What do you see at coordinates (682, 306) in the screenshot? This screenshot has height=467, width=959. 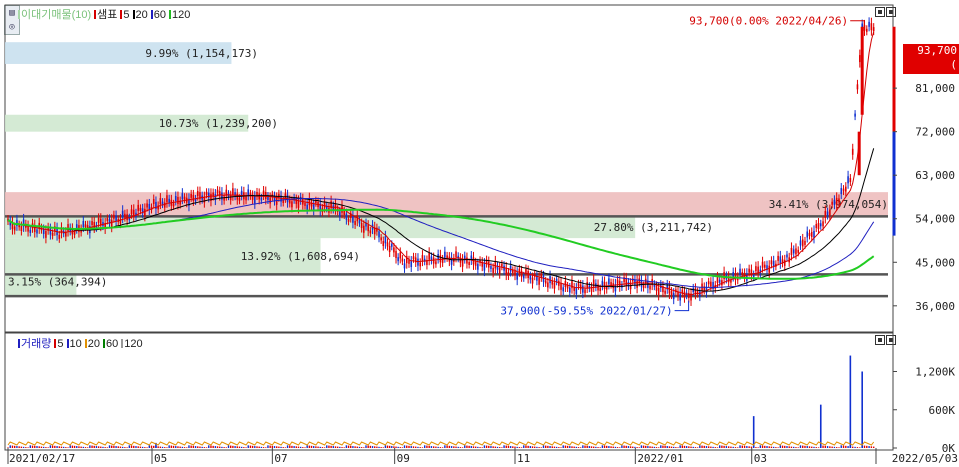 I see `min-price-arrow` at bounding box center [682, 306].